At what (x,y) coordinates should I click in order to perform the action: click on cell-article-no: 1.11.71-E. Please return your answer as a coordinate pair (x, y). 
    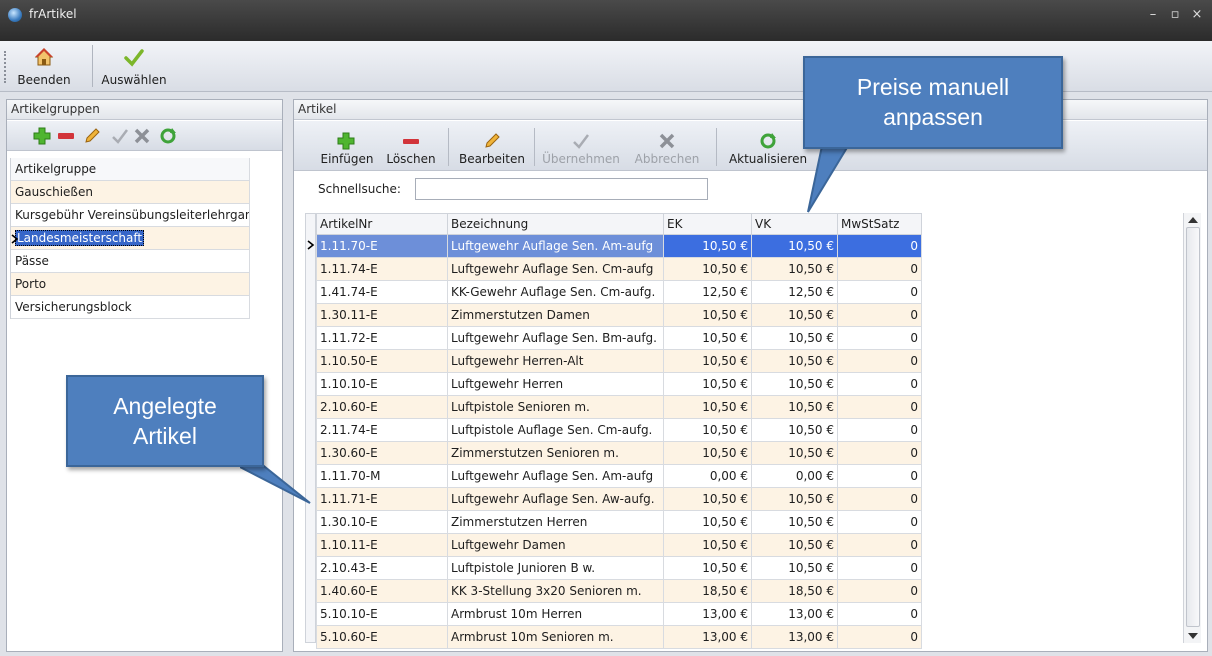
    Looking at the image, I should click on (382, 499).